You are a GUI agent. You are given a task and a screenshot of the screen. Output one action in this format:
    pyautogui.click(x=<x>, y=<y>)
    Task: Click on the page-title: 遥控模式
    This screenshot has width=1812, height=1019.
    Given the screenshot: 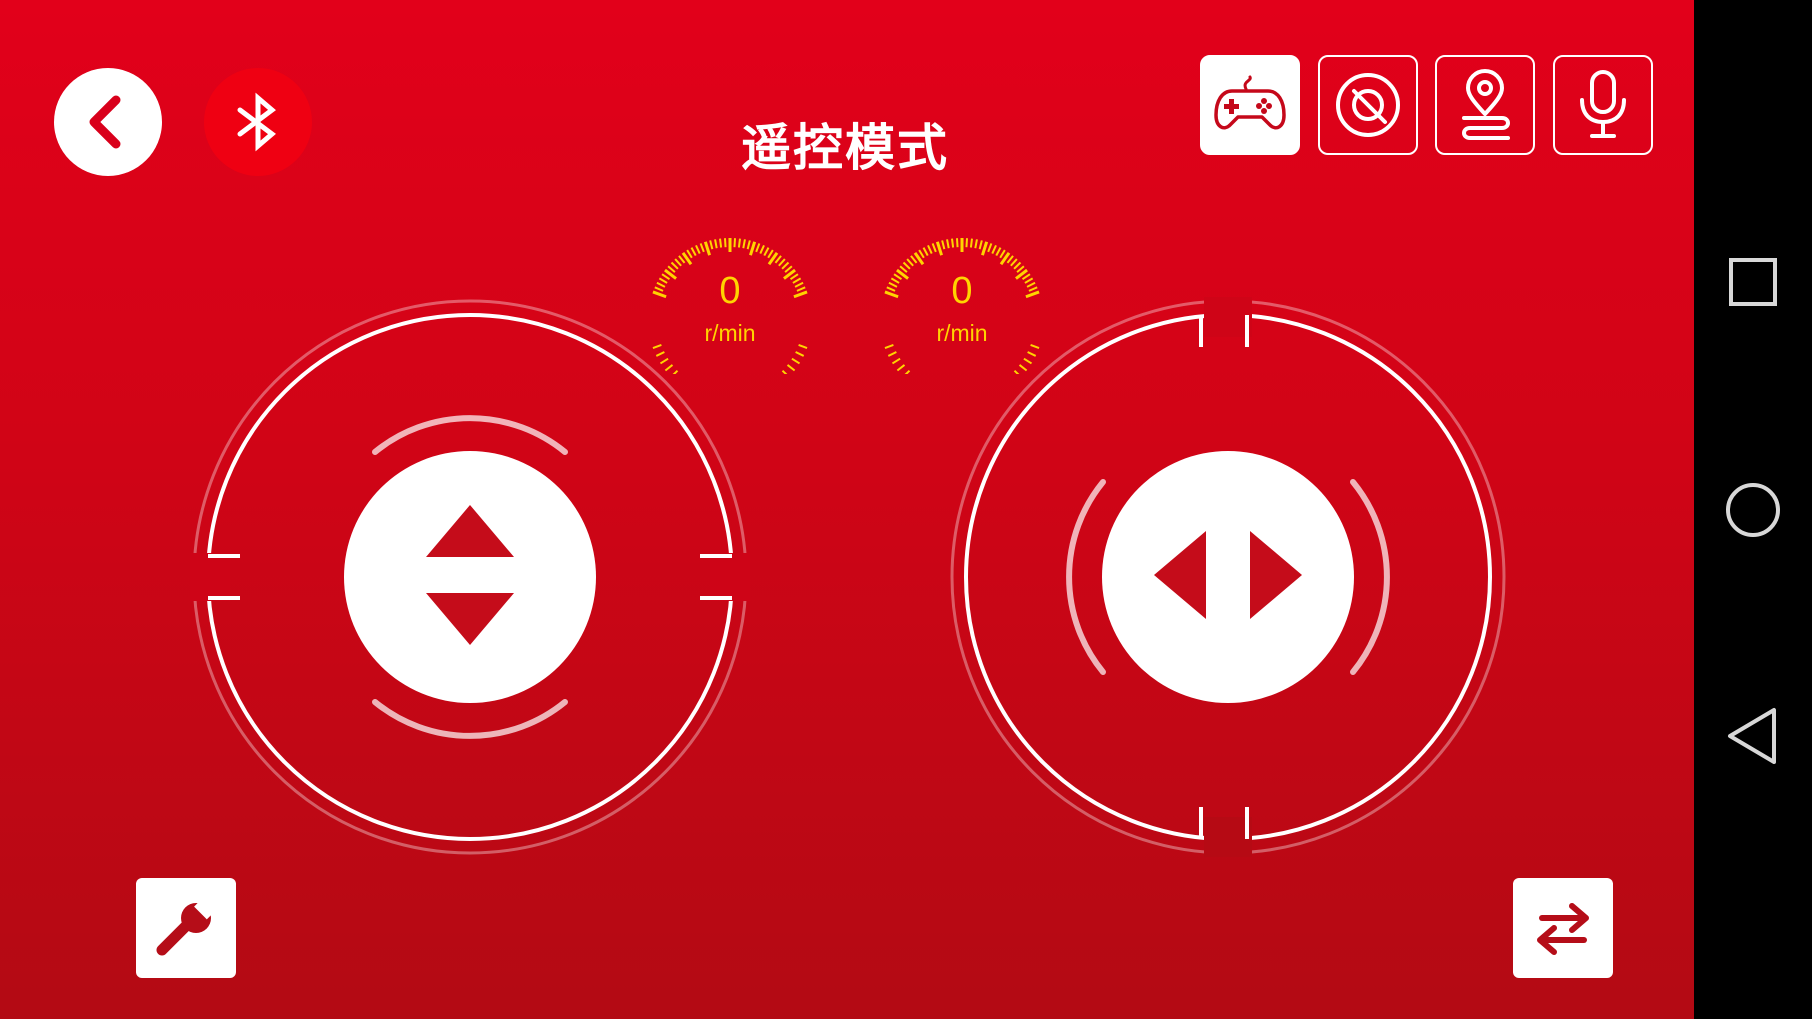 What is the action you would take?
    pyautogui.click(x=845, y=148)
    